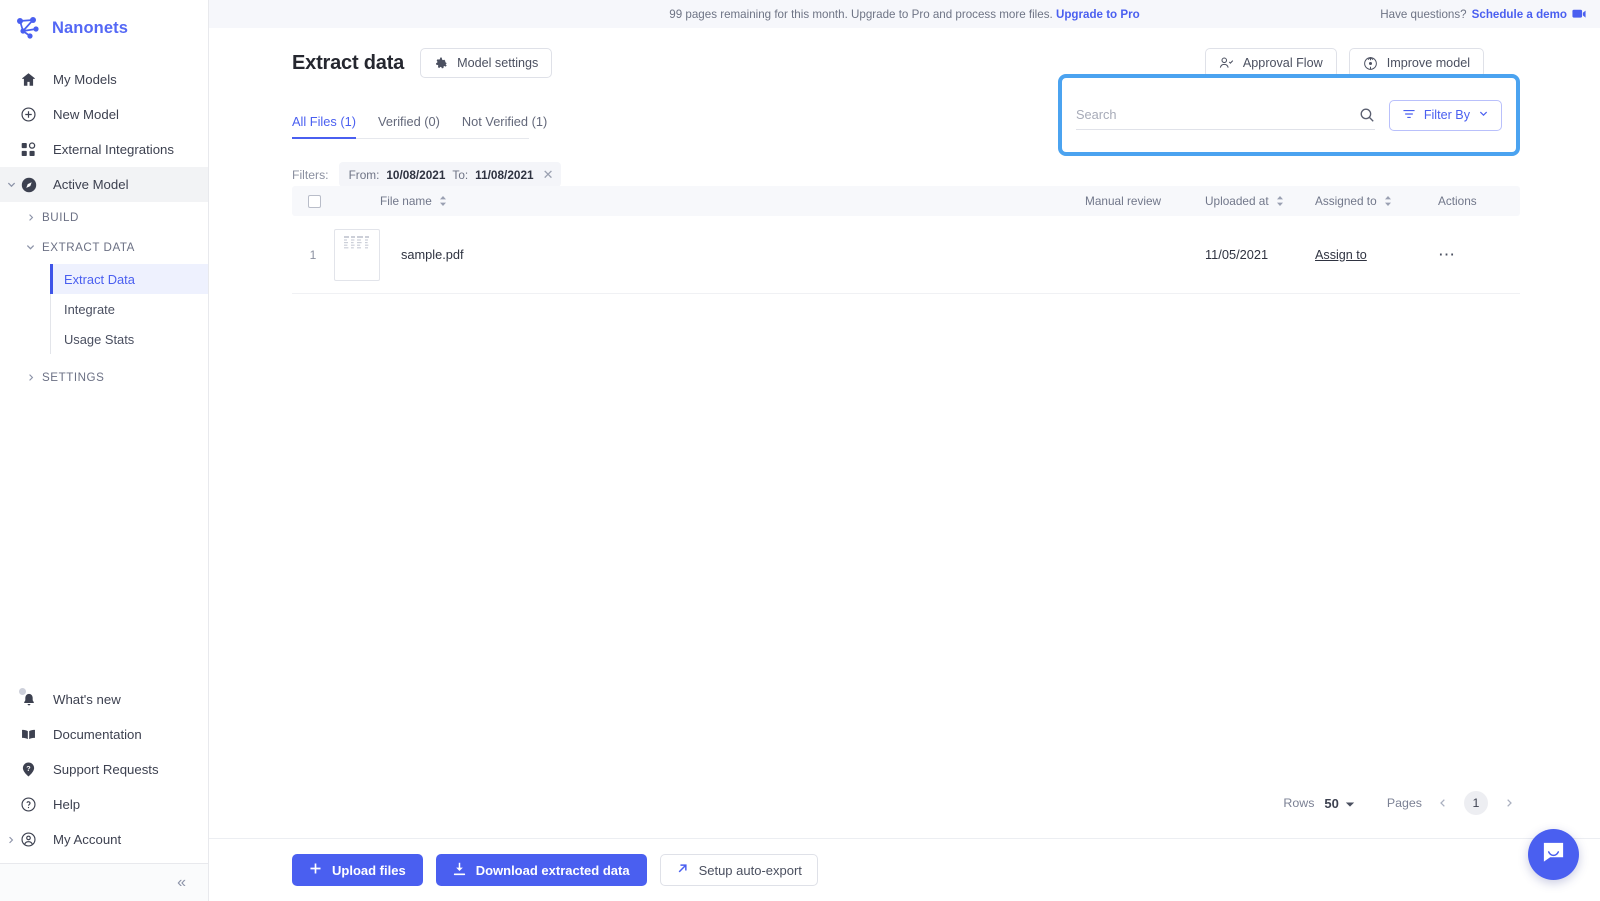  Describe the element at coordinates (1341, 255) in the screenshot. I see `assign-to-link: Assign to` at that location.